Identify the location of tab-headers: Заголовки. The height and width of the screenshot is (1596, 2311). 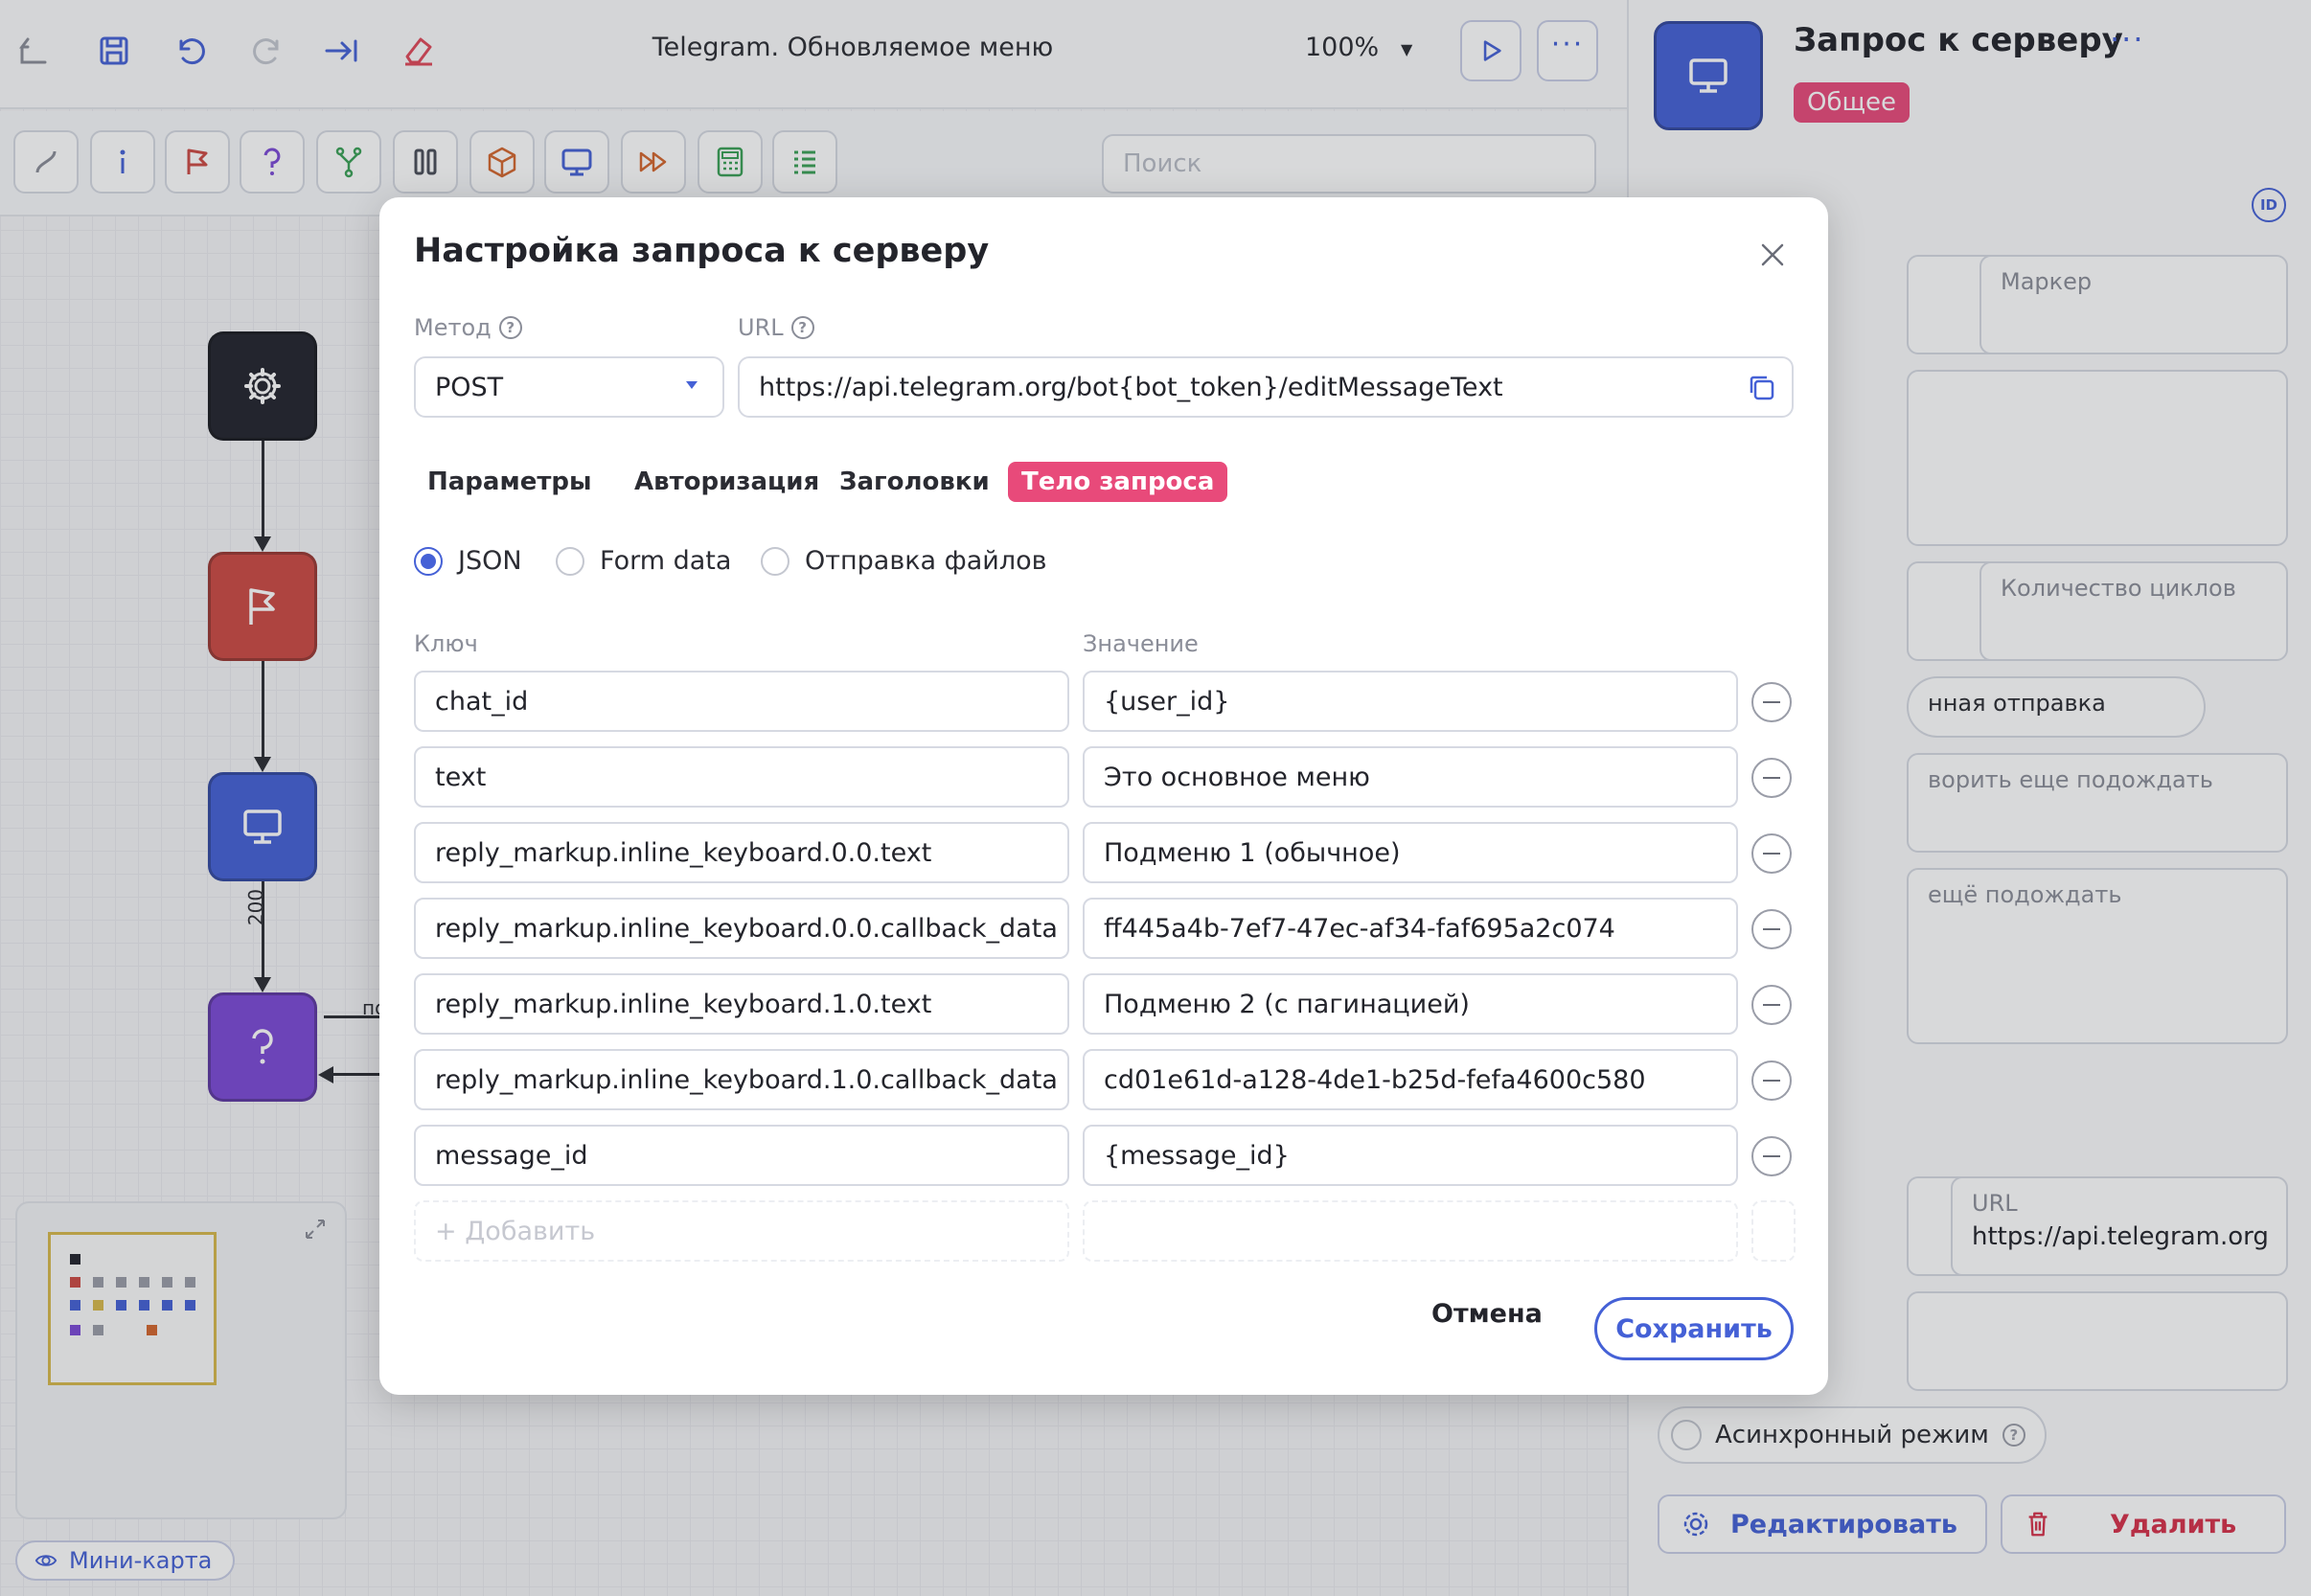
(914, 482).